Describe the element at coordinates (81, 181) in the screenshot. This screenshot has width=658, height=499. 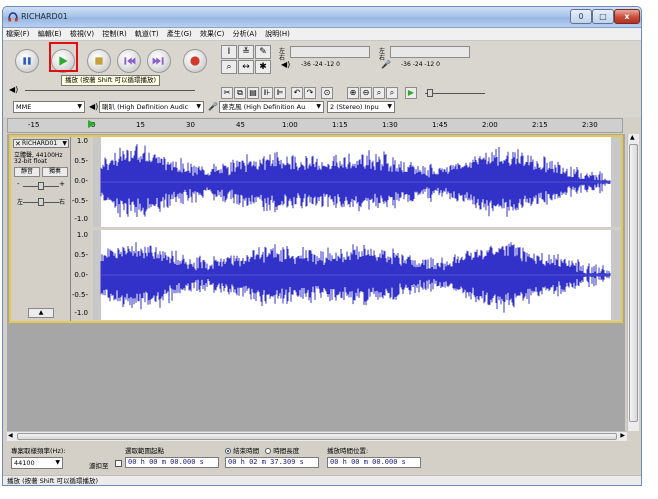
I see `scale-label: 0.0-` at that location.